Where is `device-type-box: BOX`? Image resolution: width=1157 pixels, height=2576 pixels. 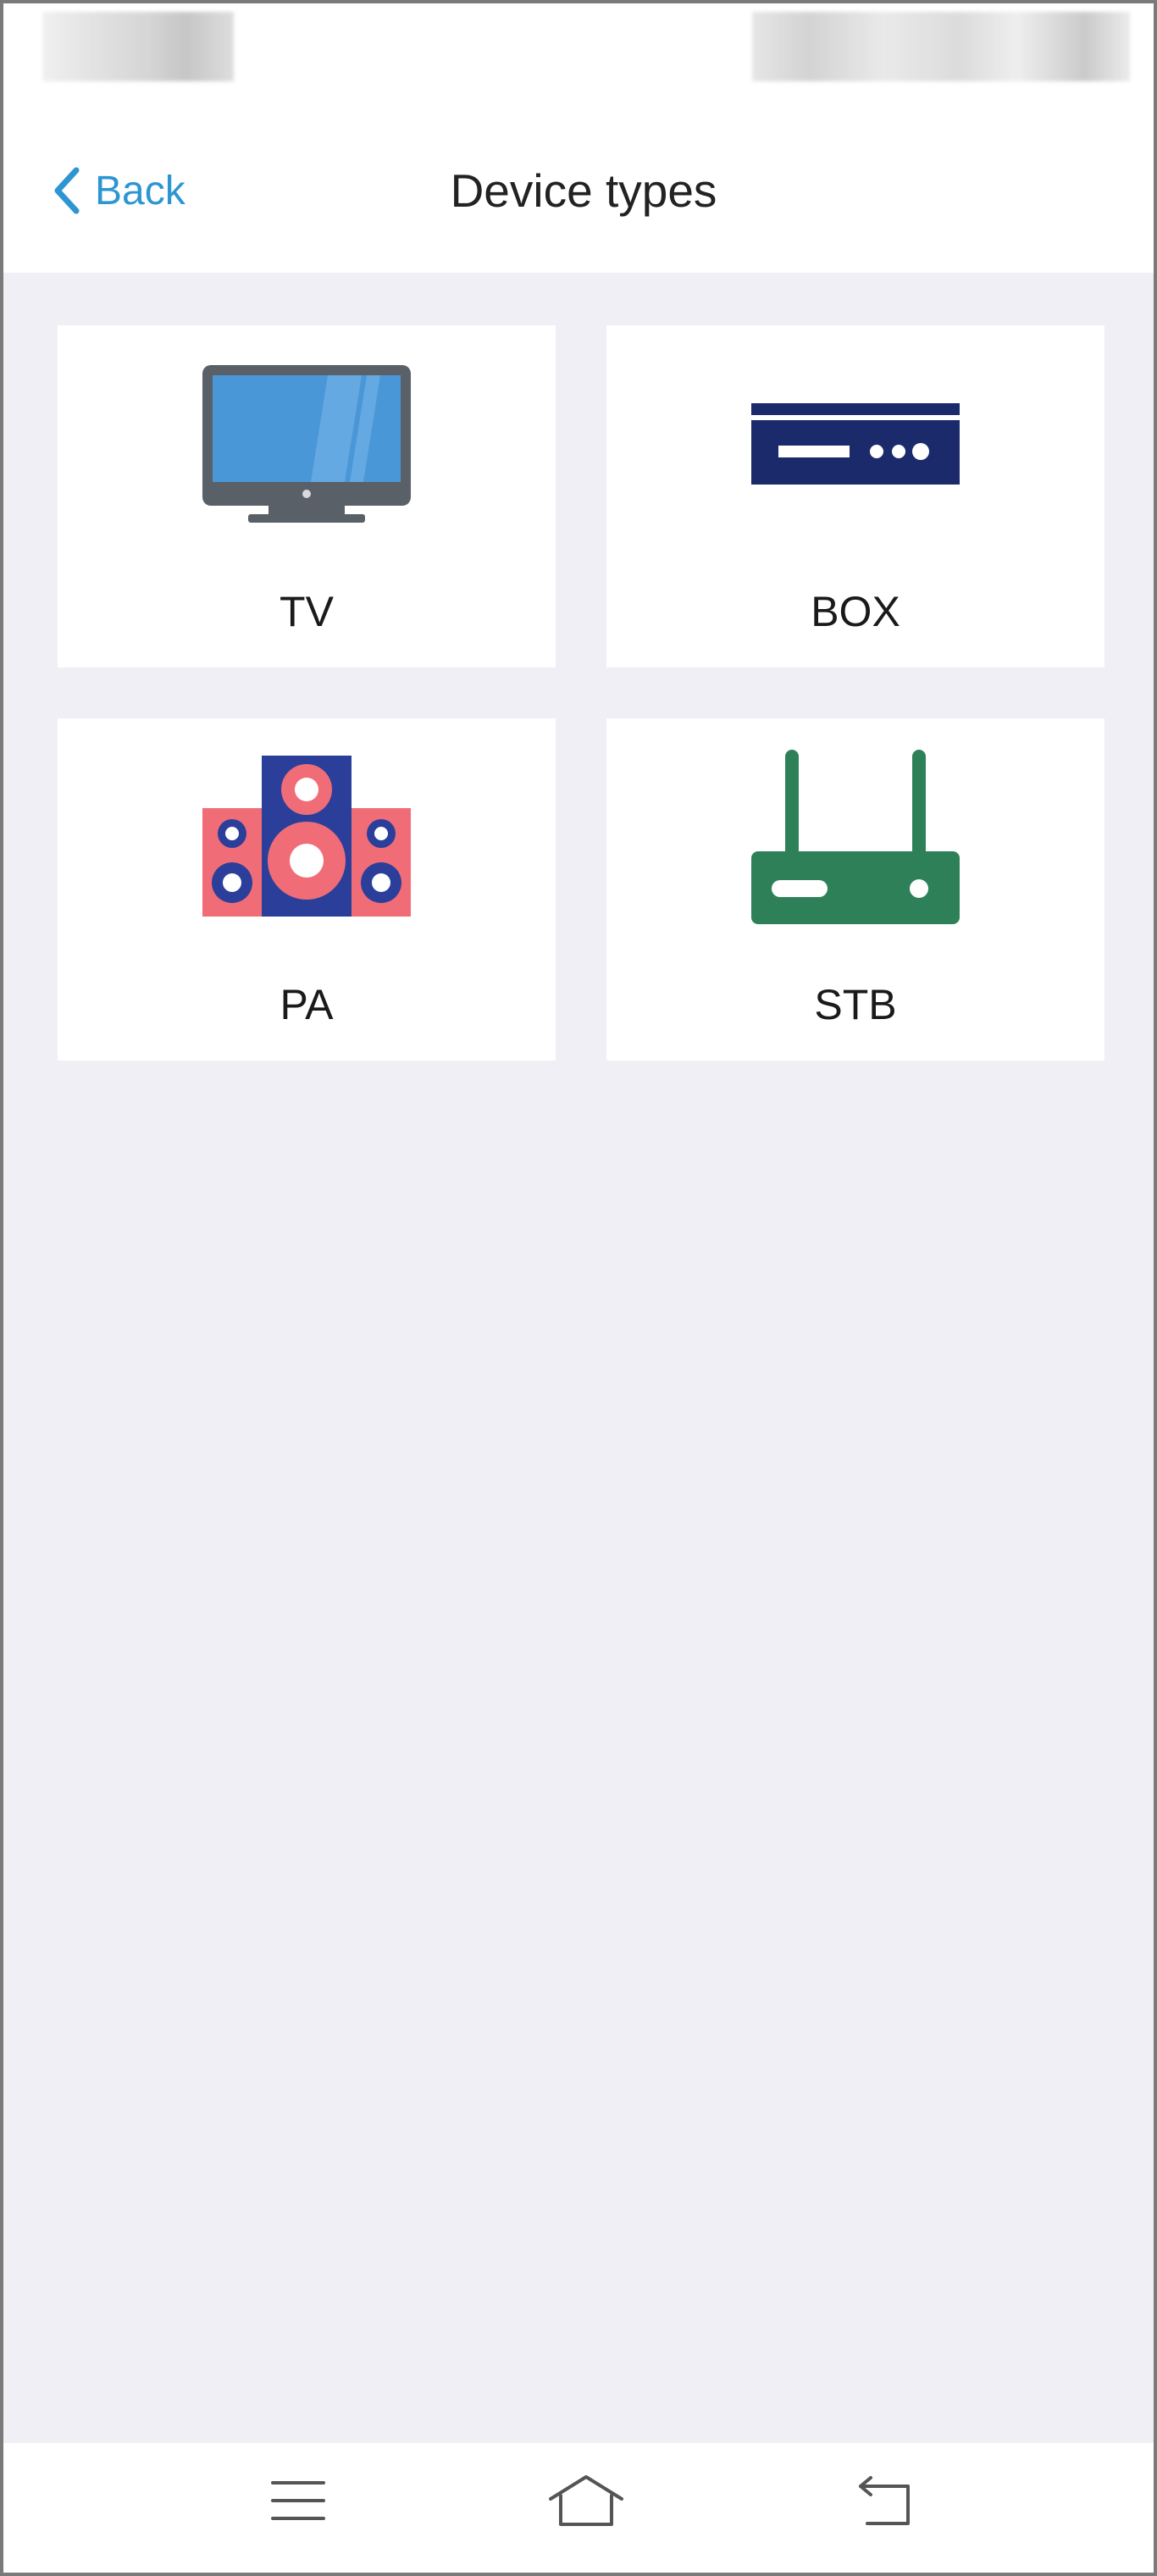
device-type-box: BOX is located at coordinates (855, 496).